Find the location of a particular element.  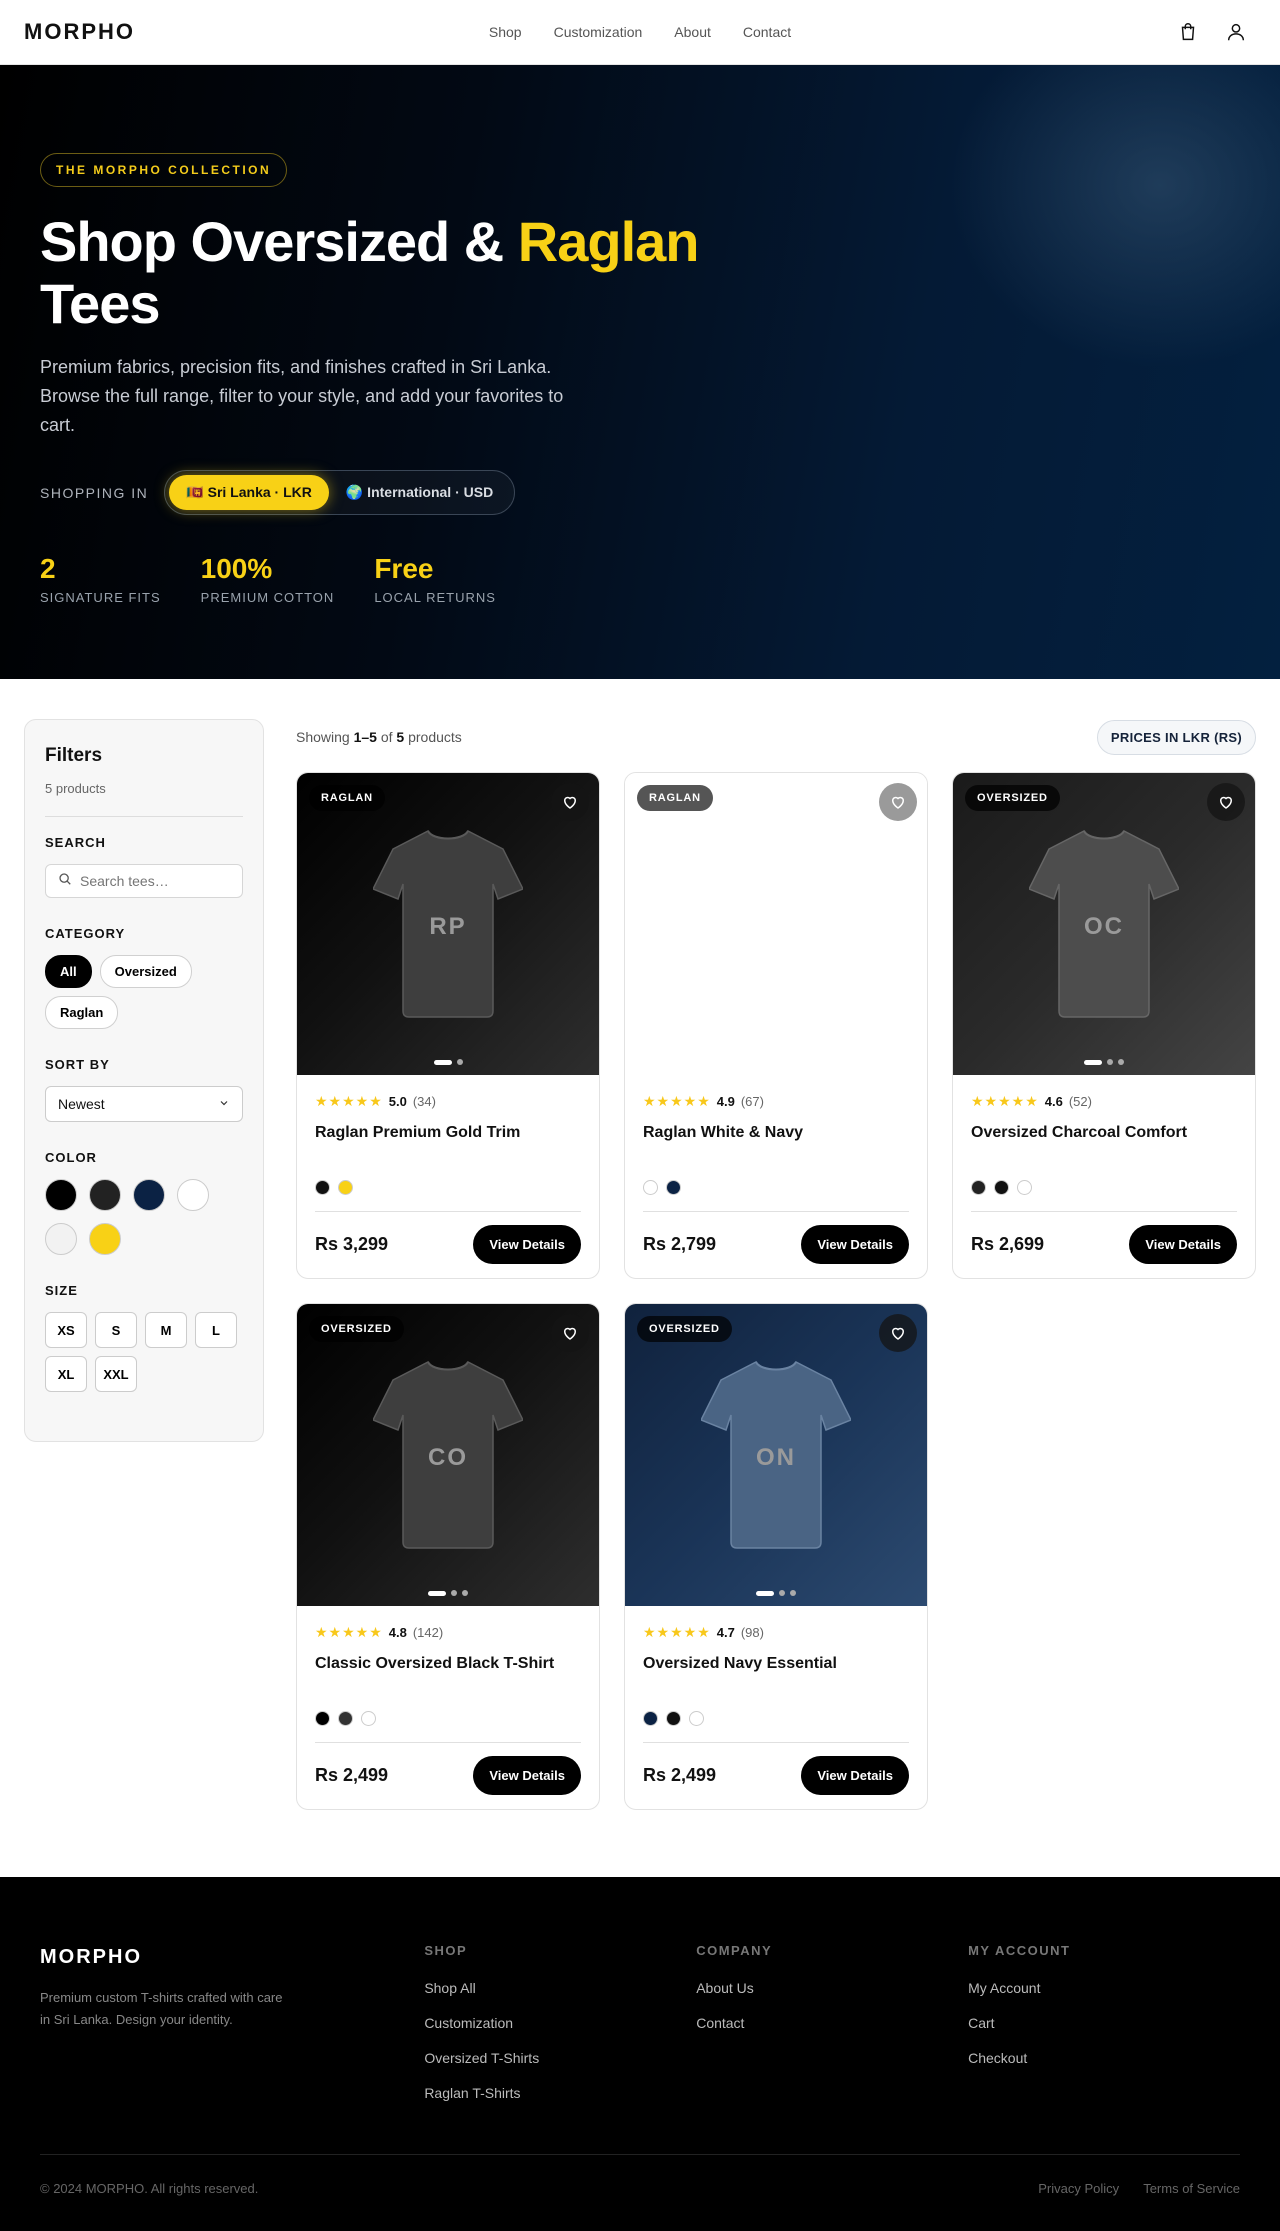

sort-select: Newest is located at coordinates (144, 1104).